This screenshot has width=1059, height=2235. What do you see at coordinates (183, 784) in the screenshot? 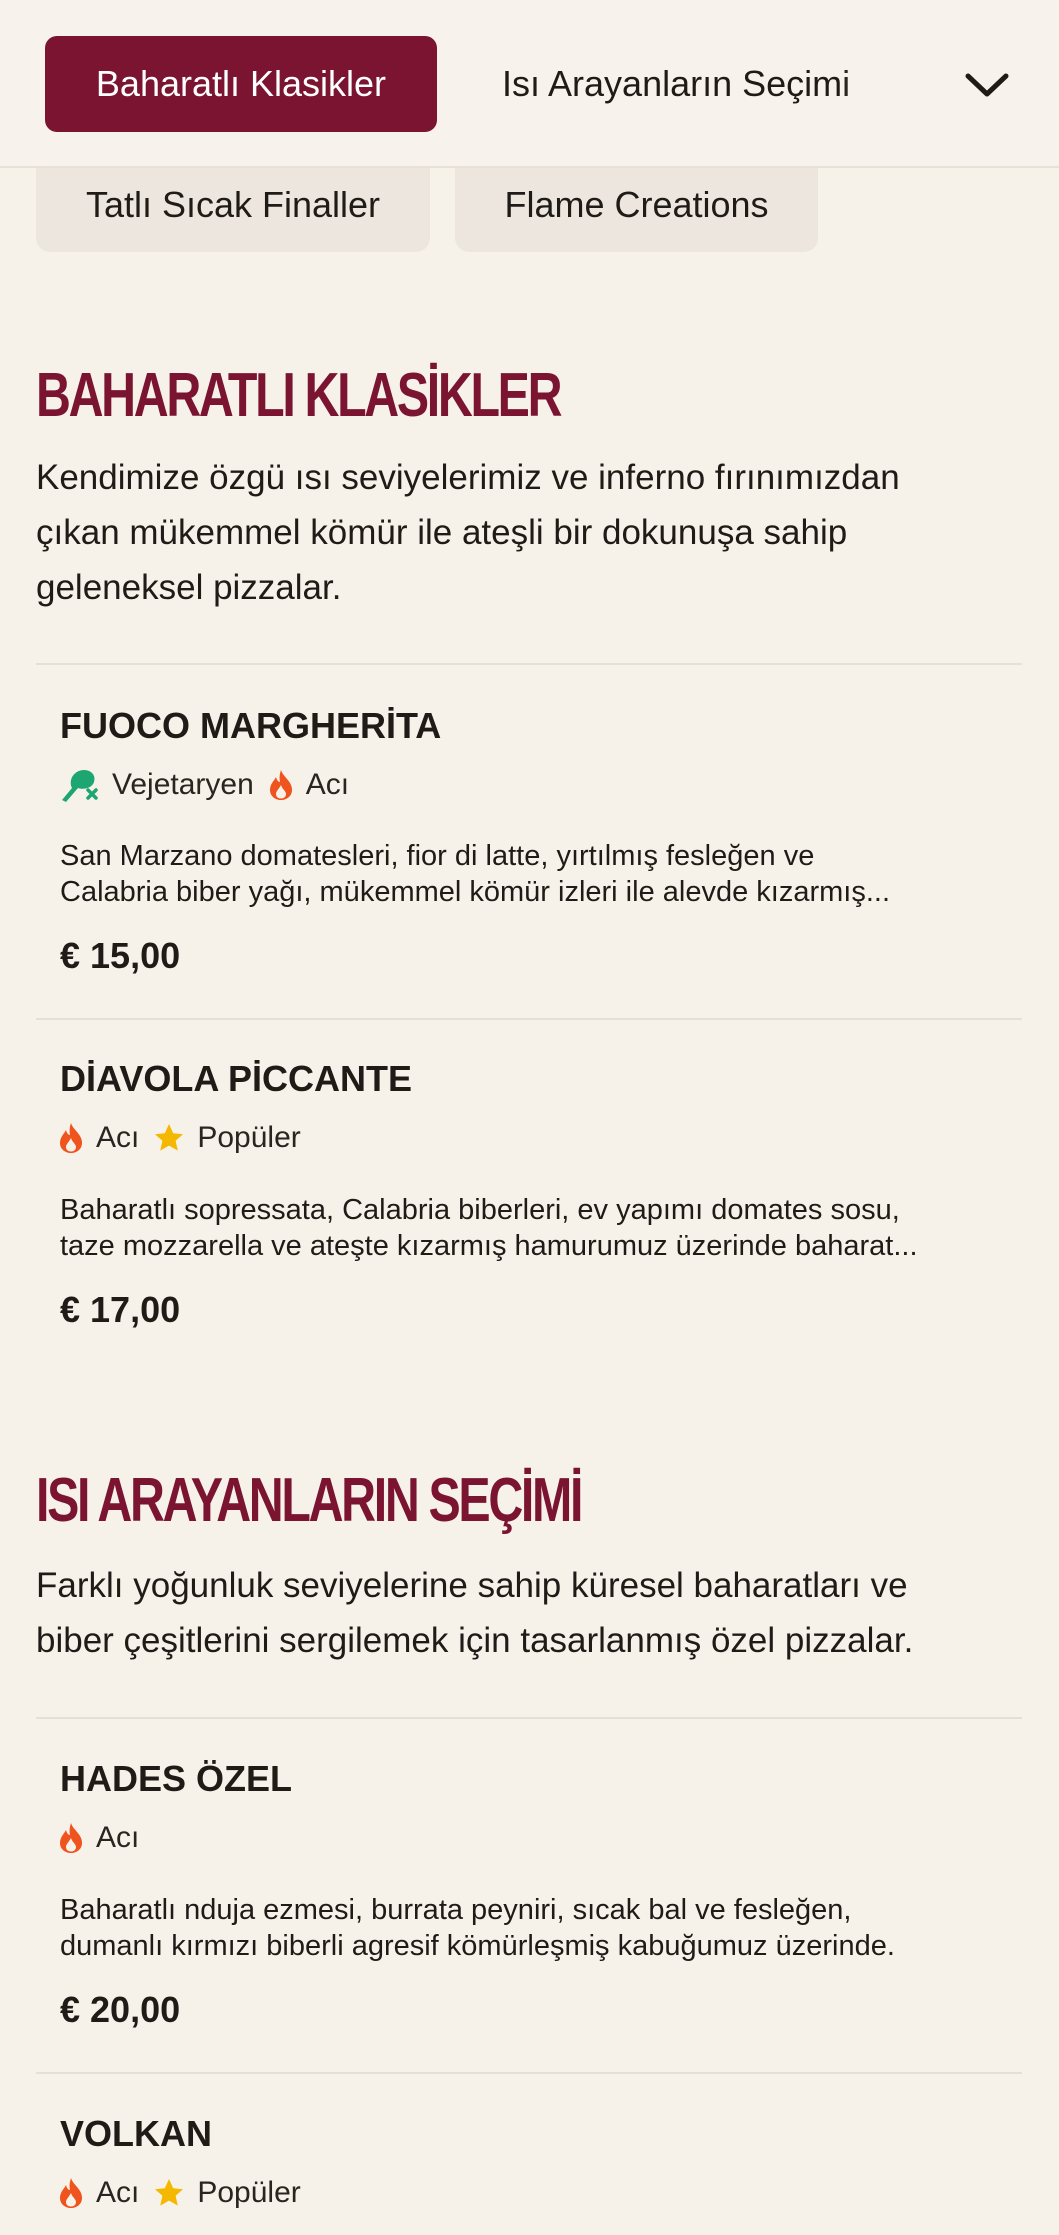
I see `tag-label: Vejetaryen` at bounding box center [183, 784].